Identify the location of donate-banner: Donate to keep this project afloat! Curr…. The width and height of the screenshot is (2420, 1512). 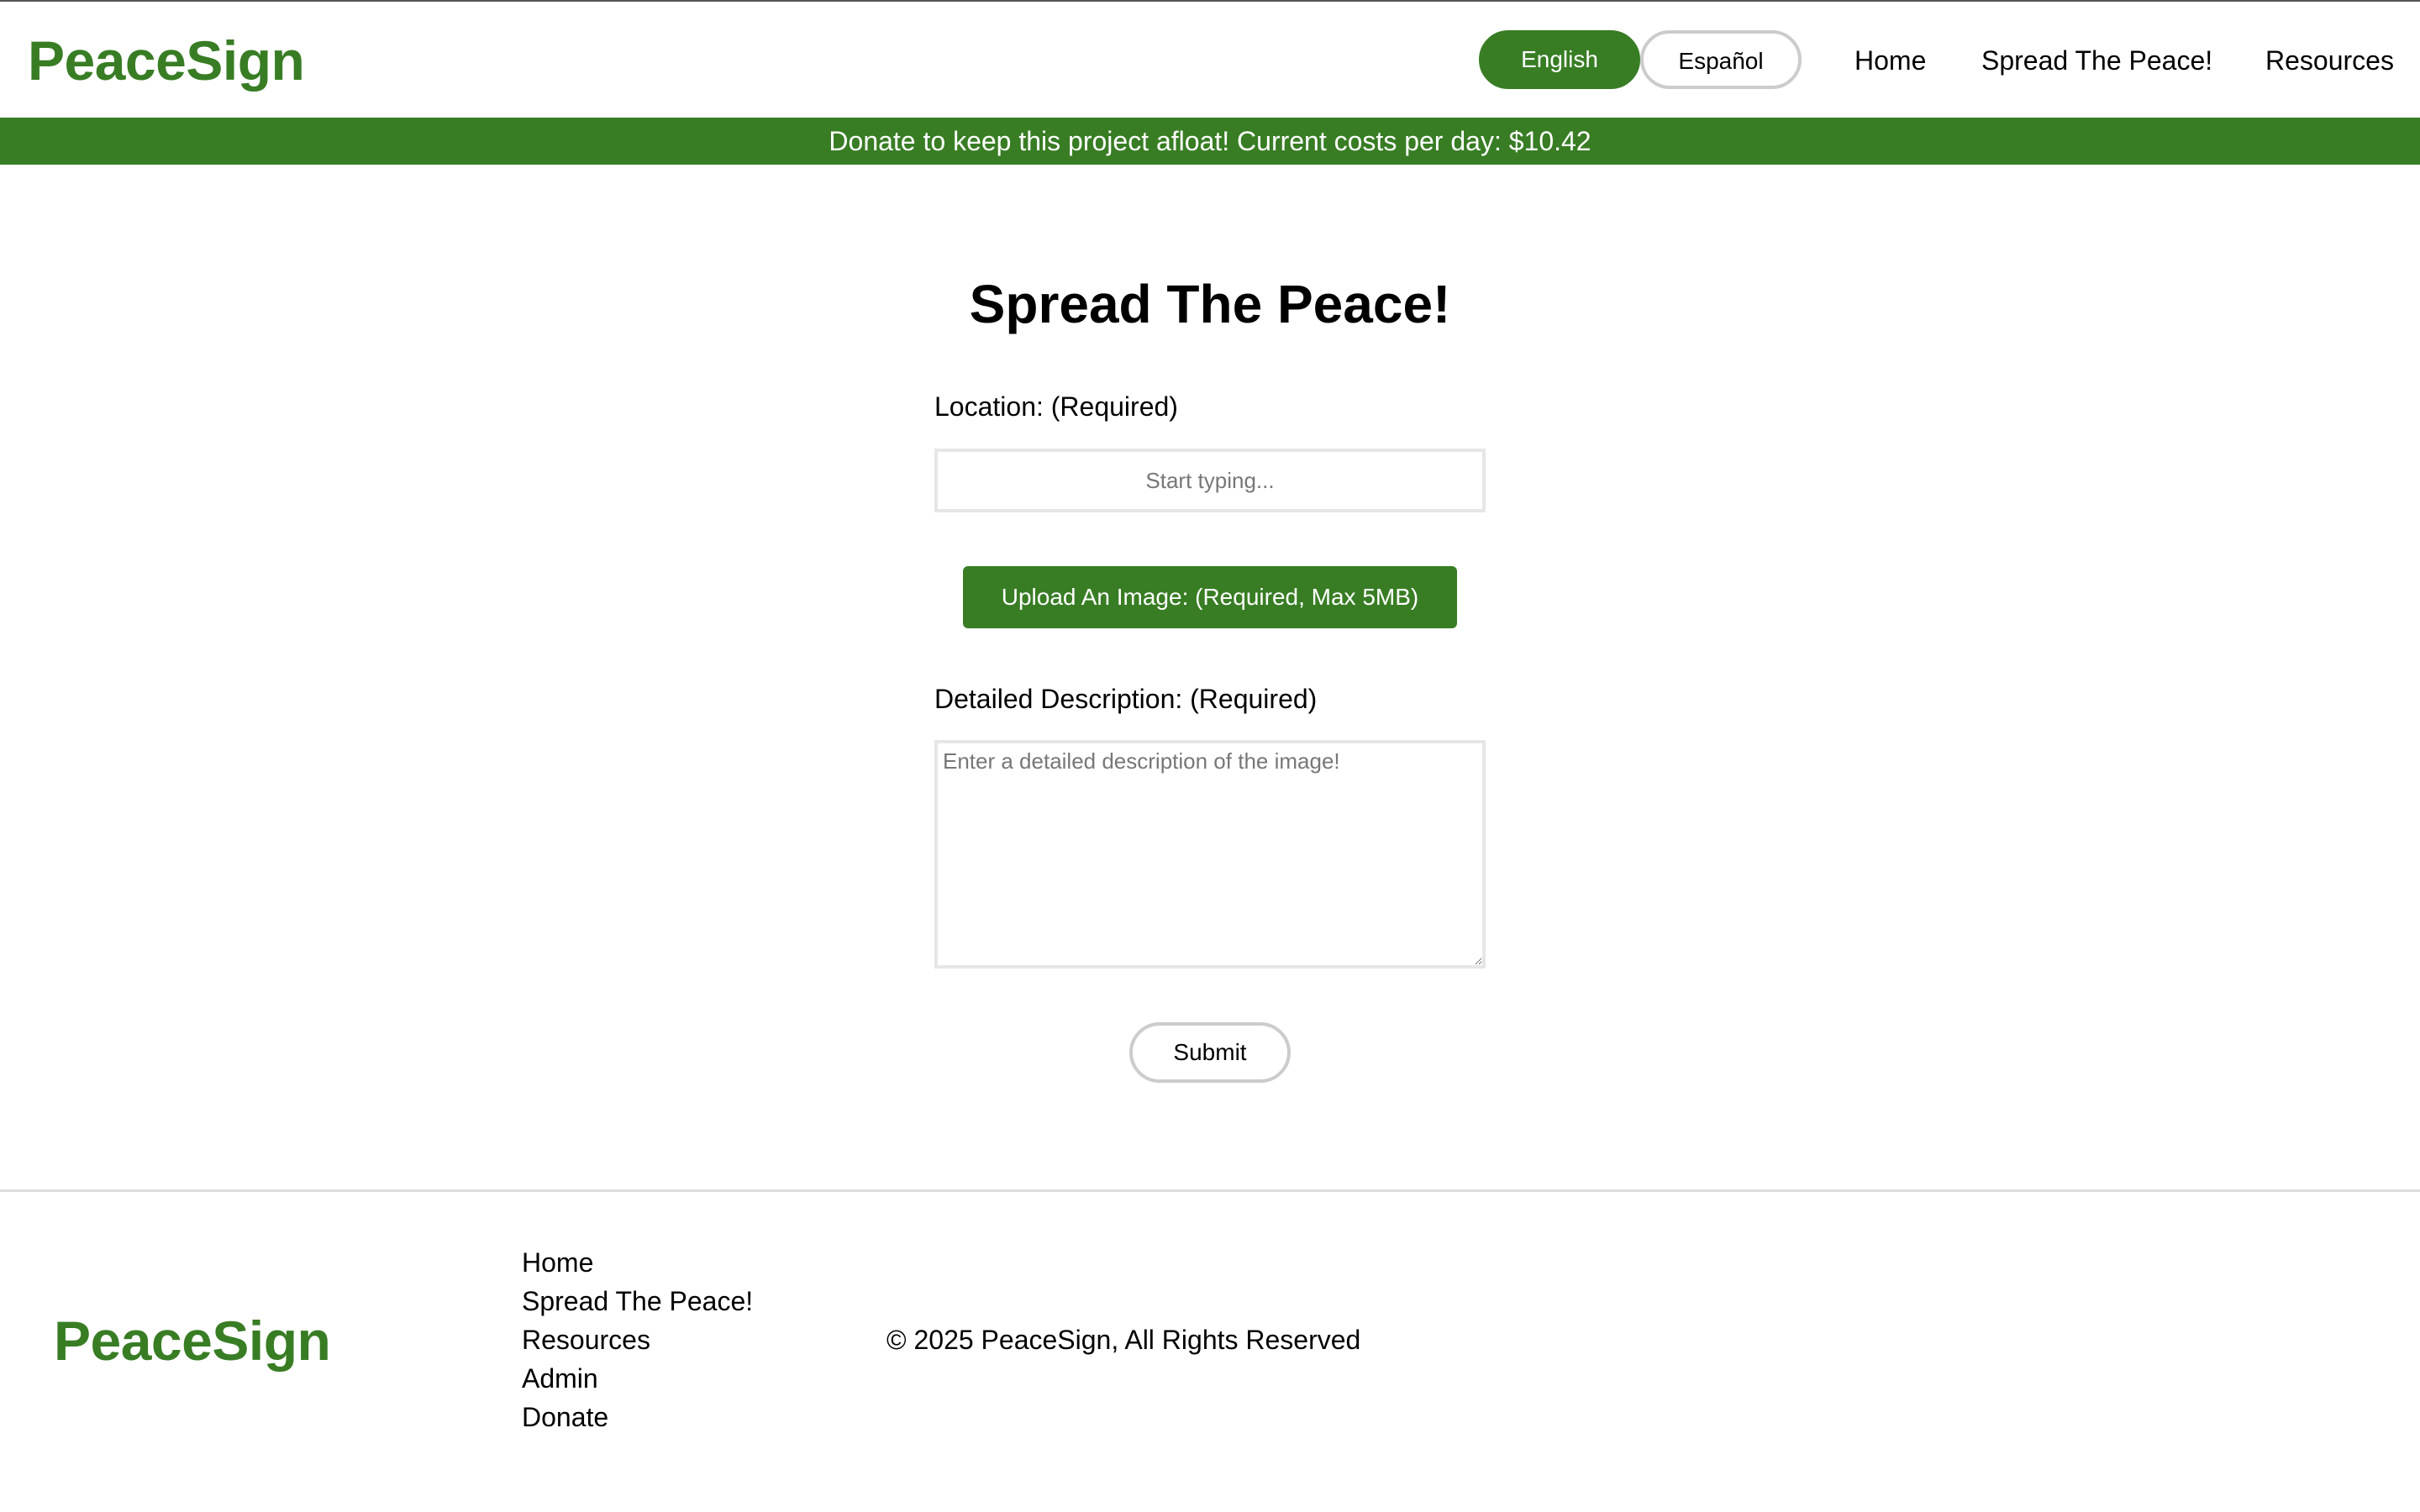
(1210, 141).